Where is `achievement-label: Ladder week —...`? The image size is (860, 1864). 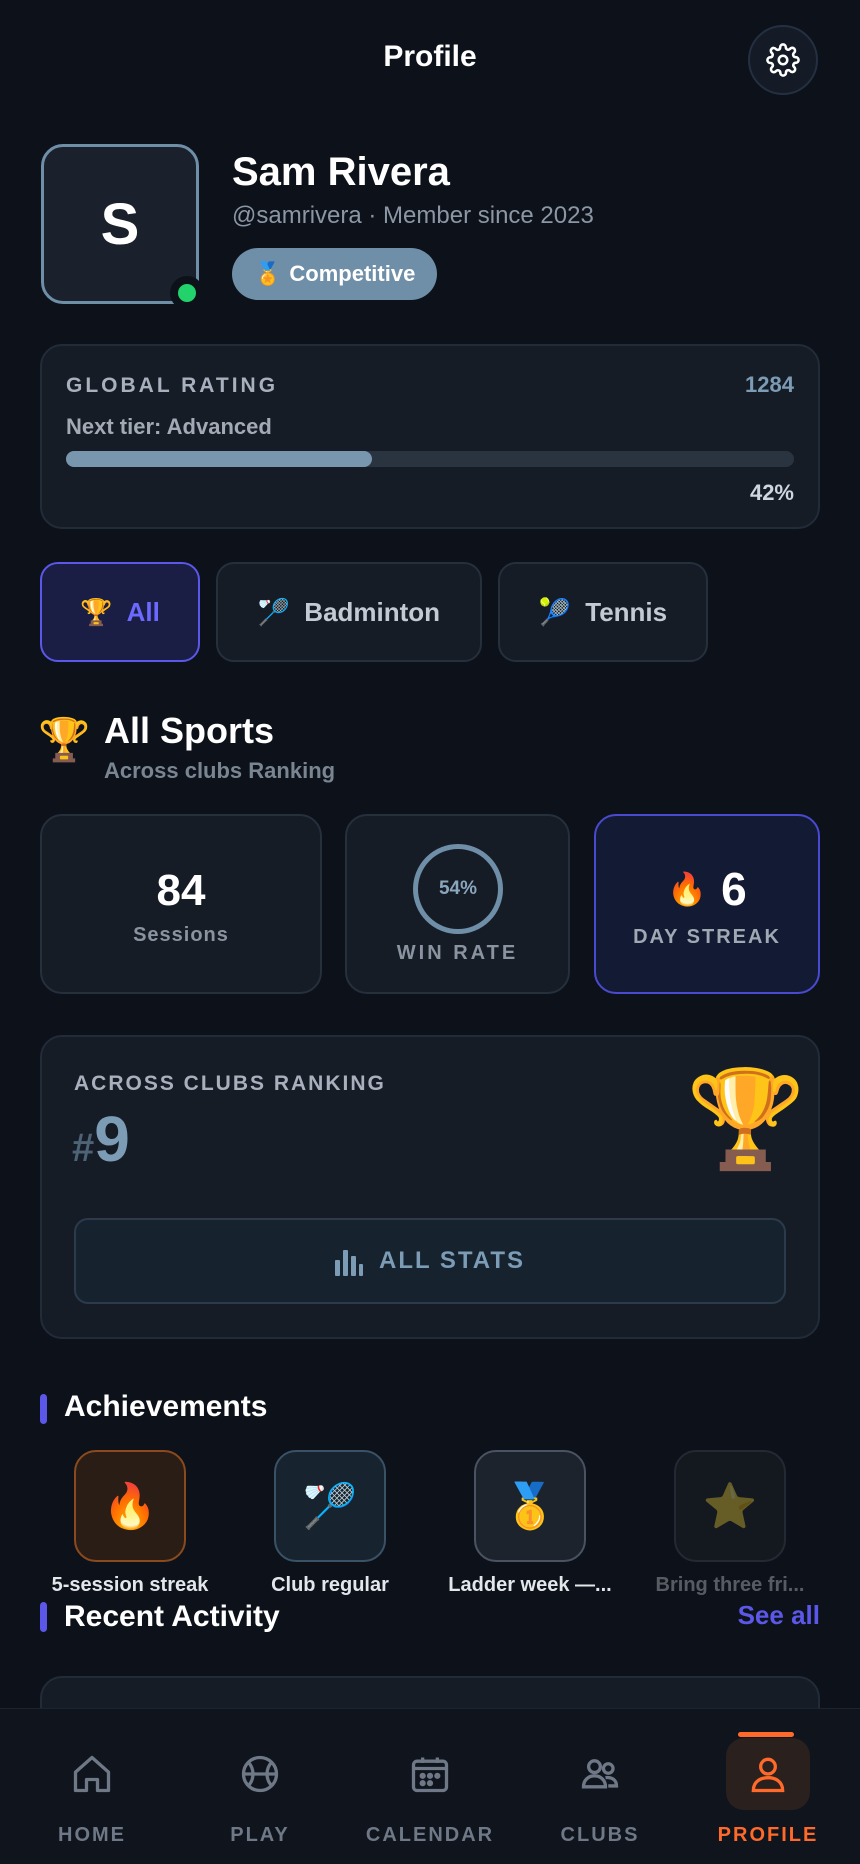
achievement-label: Ladder week —... is located at coordinates (530, 1585).